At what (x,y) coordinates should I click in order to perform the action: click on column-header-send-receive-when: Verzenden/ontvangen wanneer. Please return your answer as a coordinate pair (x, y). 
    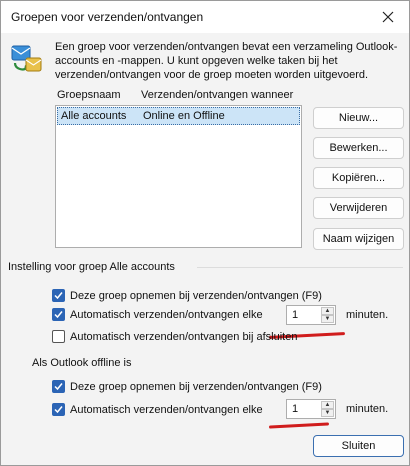
    Looking at the image, I should click on (217, 95).